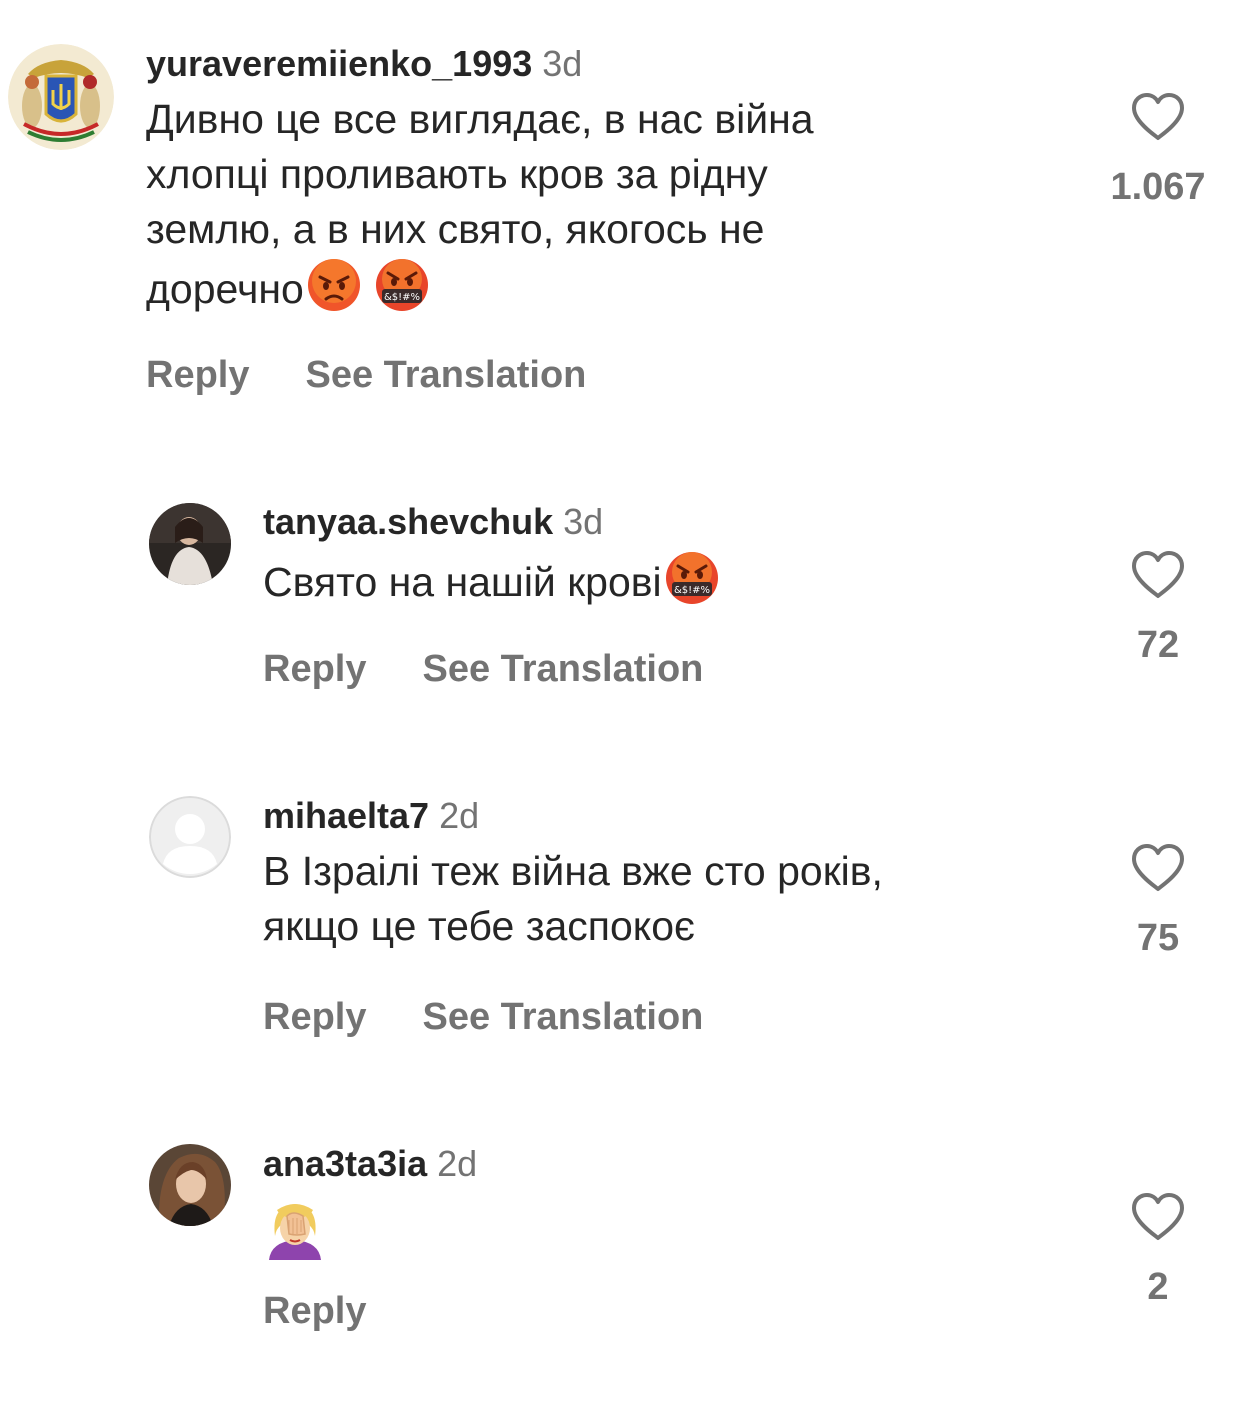 Image resolution: width=1233 pixels, height=1410 pixels. Describe the element at coordinates (1158, 608) in the screenshot. I see `like-section: 72` at that location.